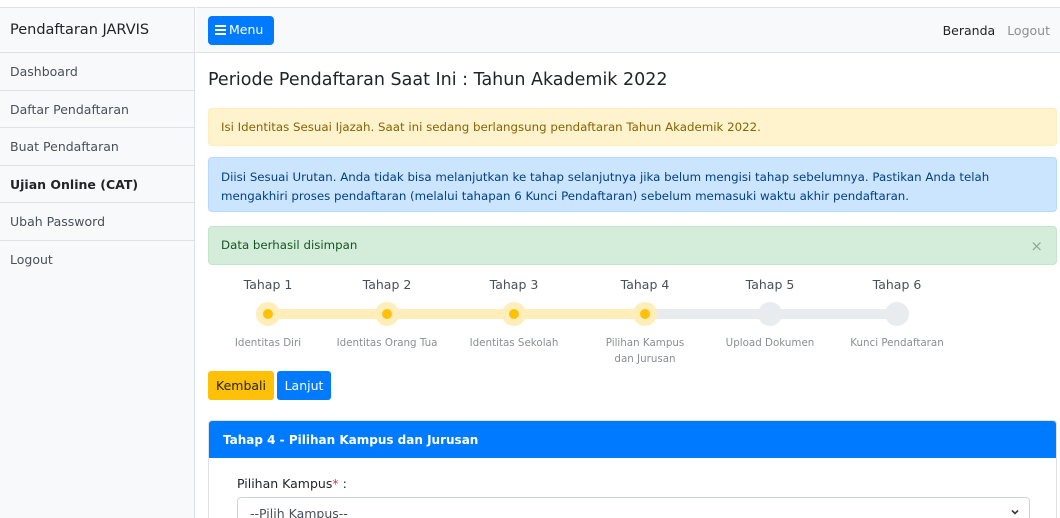  Describe the element at coordinates (241, 385) in the screenshot. I see `kembali-button: Kembali` at that location.